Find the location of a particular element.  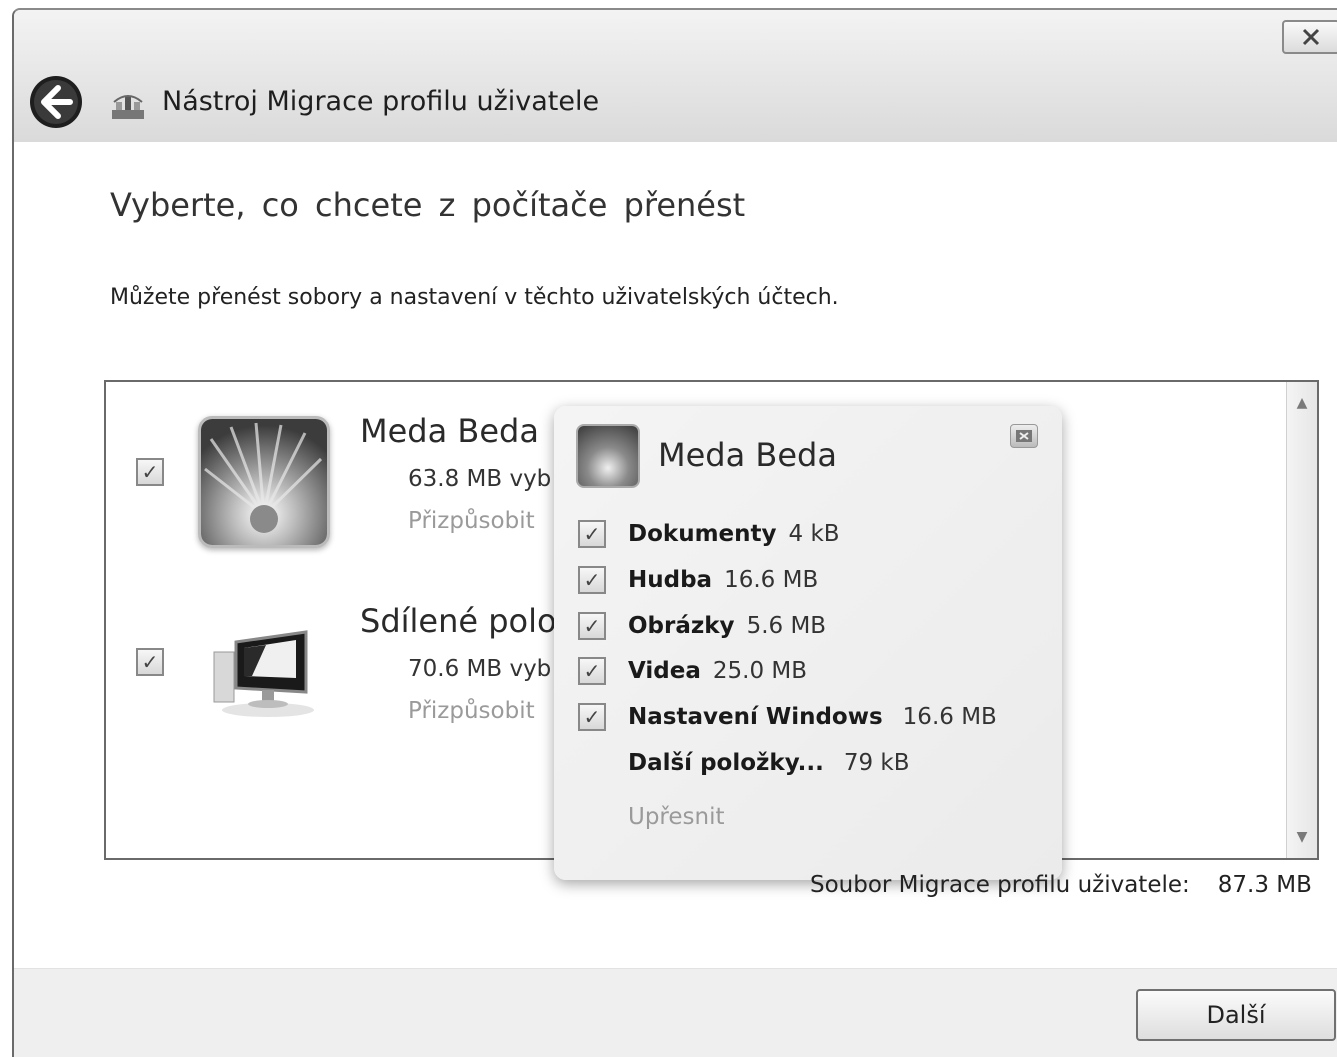

next-button: Další is located at coordinates (1236, 1015).